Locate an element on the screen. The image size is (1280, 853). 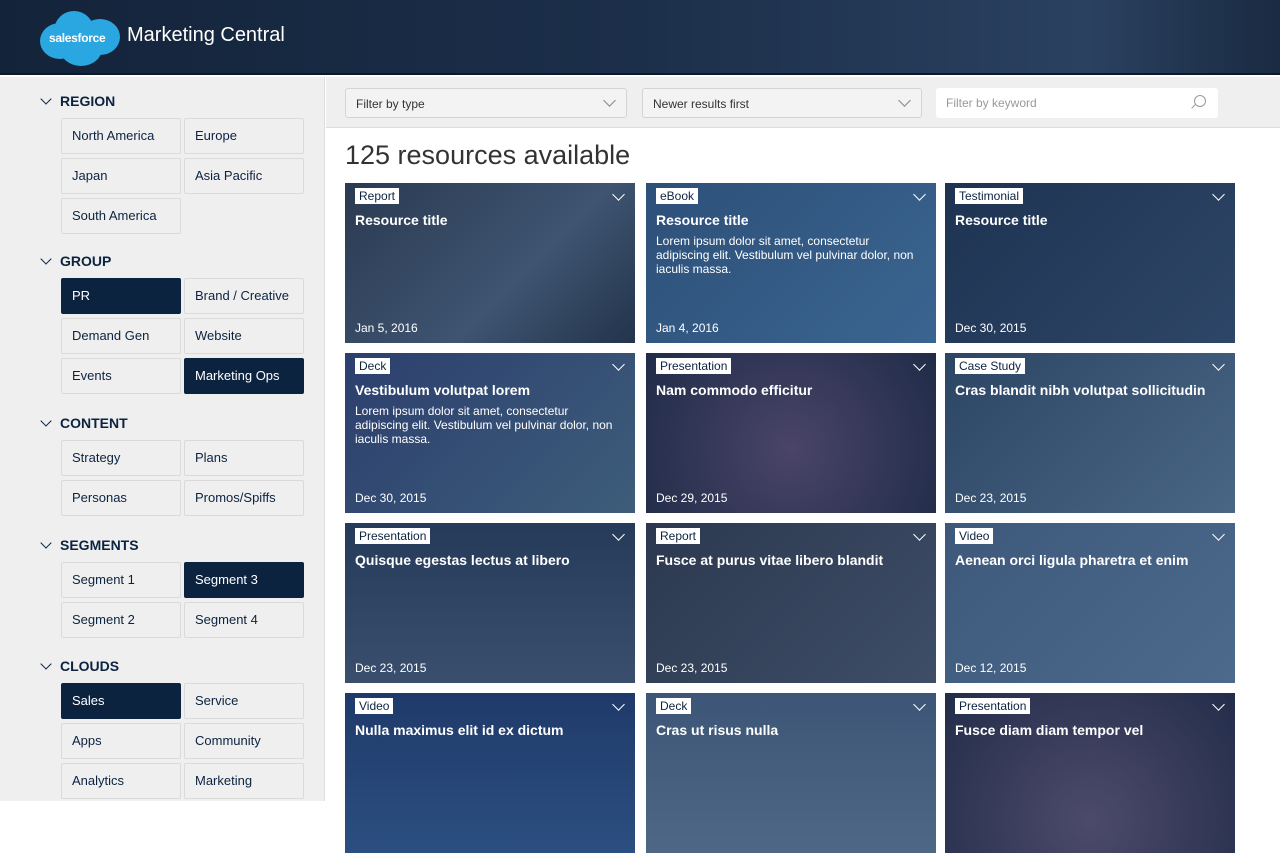
section-header-content: CONTENT is located at coordinates (84, 423).